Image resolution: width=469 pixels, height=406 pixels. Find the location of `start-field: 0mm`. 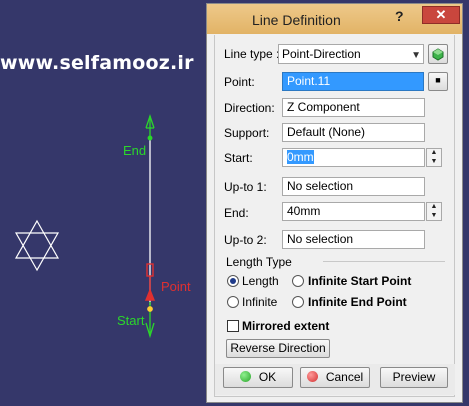

start-field: 0mm is located at coordinates (353, 157).